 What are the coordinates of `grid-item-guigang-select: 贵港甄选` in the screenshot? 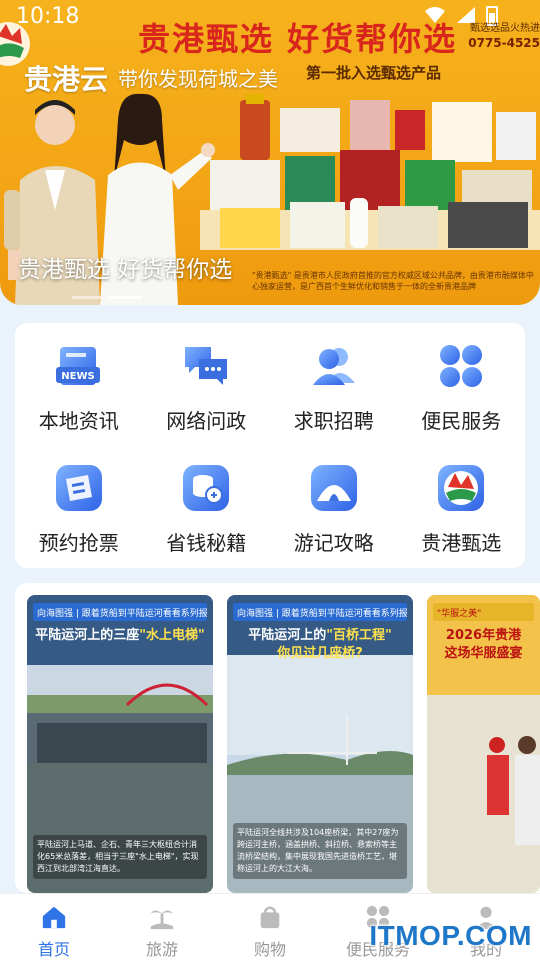 It's located at (462, 506).